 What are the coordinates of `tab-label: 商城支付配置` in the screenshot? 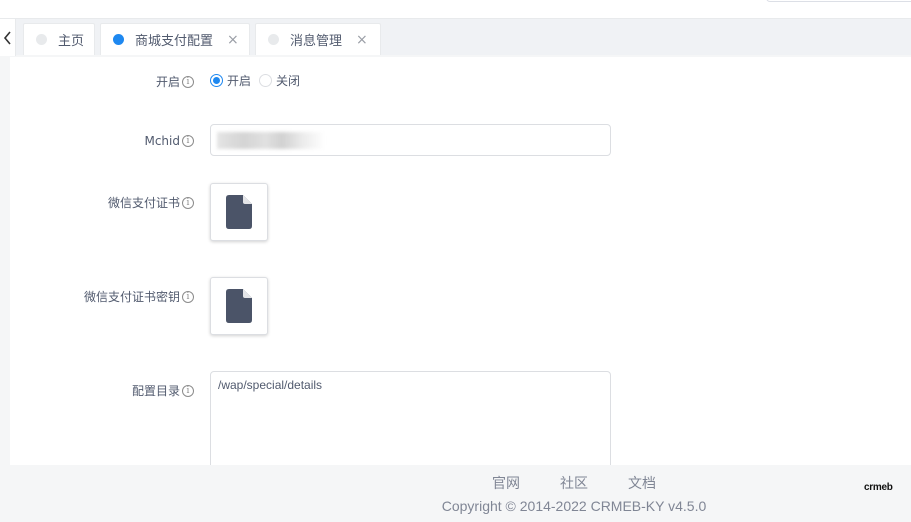 It's located at (174, 41).